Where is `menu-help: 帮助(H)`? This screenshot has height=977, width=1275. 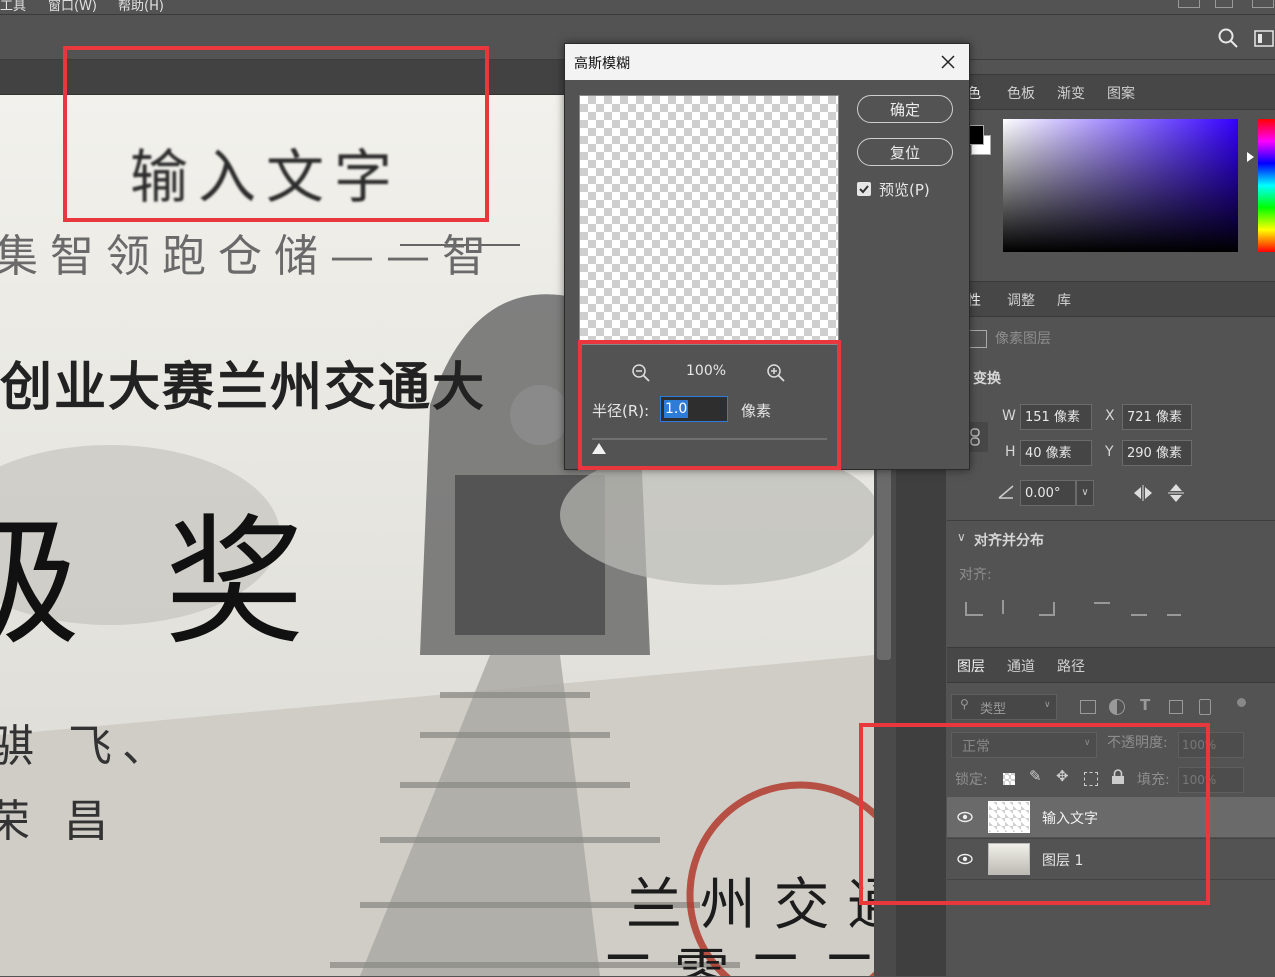
menu-help: 帮助(H) is located at coordinates (141, 7).